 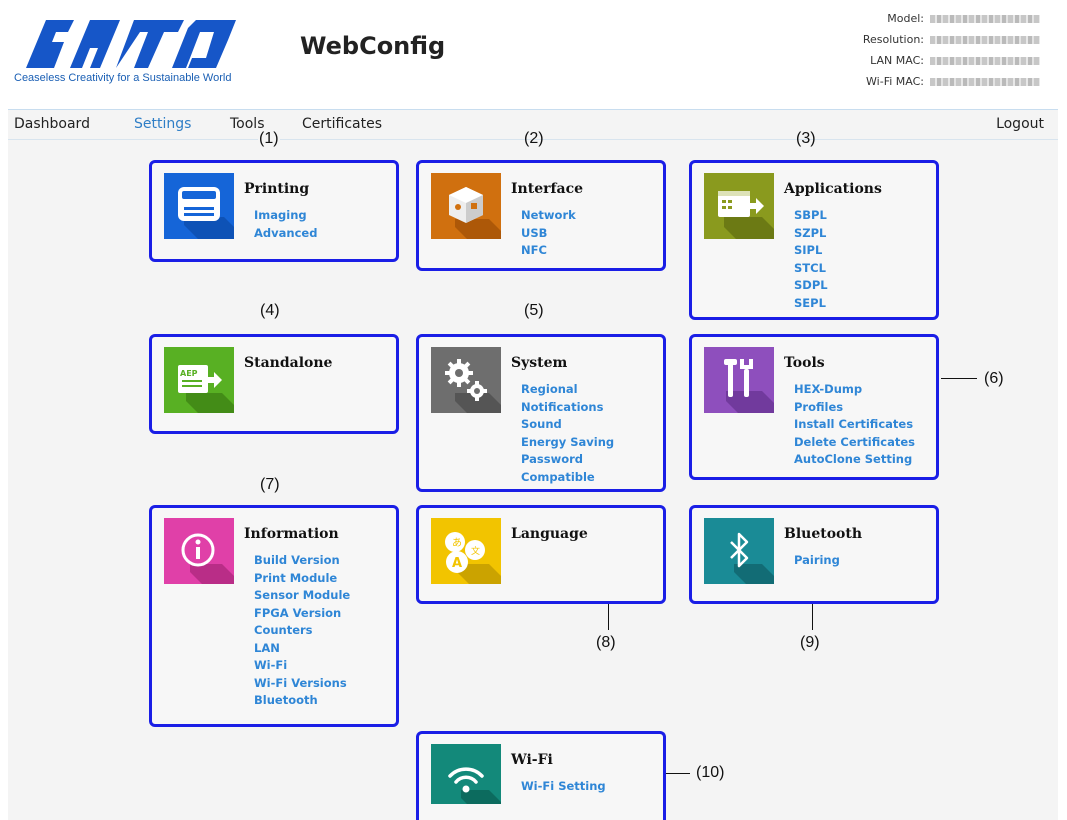 What do you see at coordinates (739, 380) in the screenshot?
I see `tools-icon` at bounding box center [739, 380].